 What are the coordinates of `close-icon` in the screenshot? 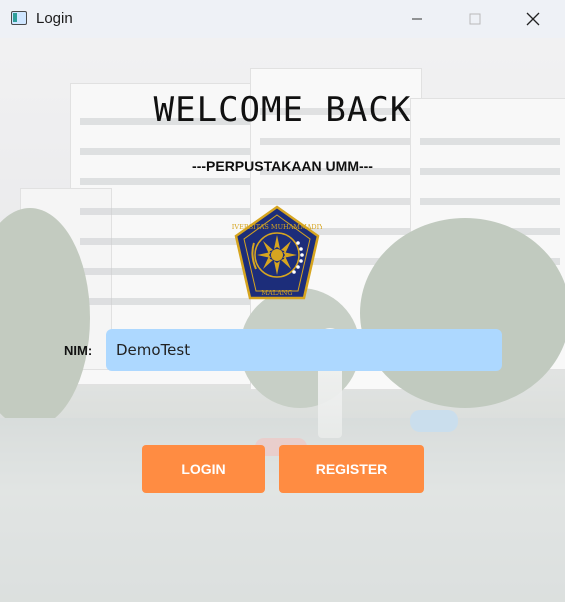 It's located at (533, 19).